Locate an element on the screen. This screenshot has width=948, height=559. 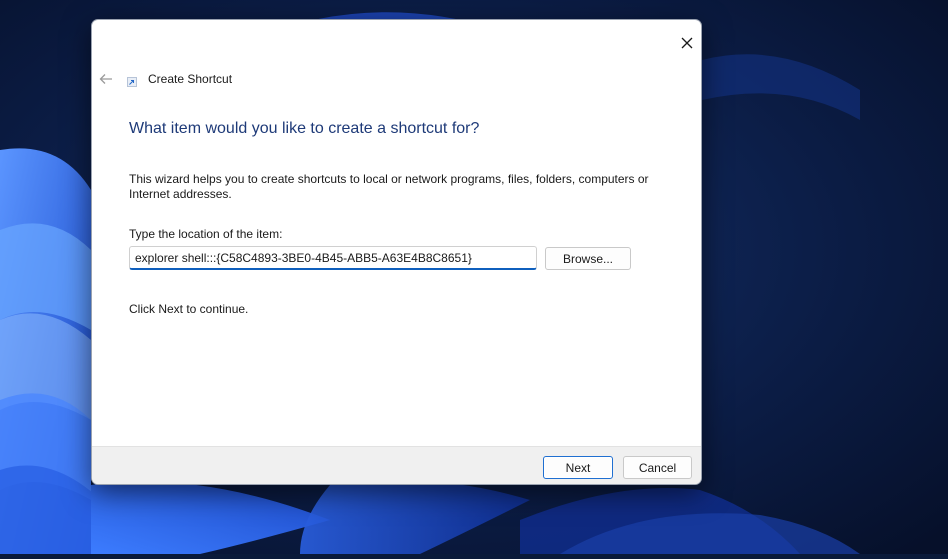
dialog-footer: Next Cancel is located at coordinates (396, 465).